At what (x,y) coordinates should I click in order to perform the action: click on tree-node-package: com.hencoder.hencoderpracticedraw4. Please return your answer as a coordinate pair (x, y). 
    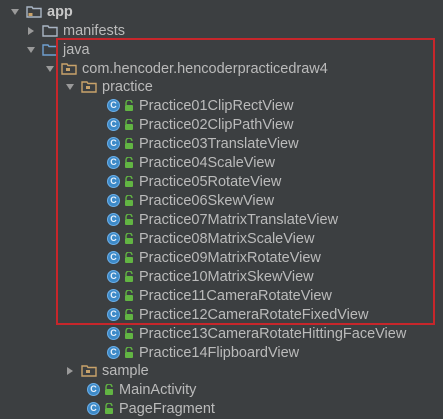
    Looking at the image, I should click on (221, 68).